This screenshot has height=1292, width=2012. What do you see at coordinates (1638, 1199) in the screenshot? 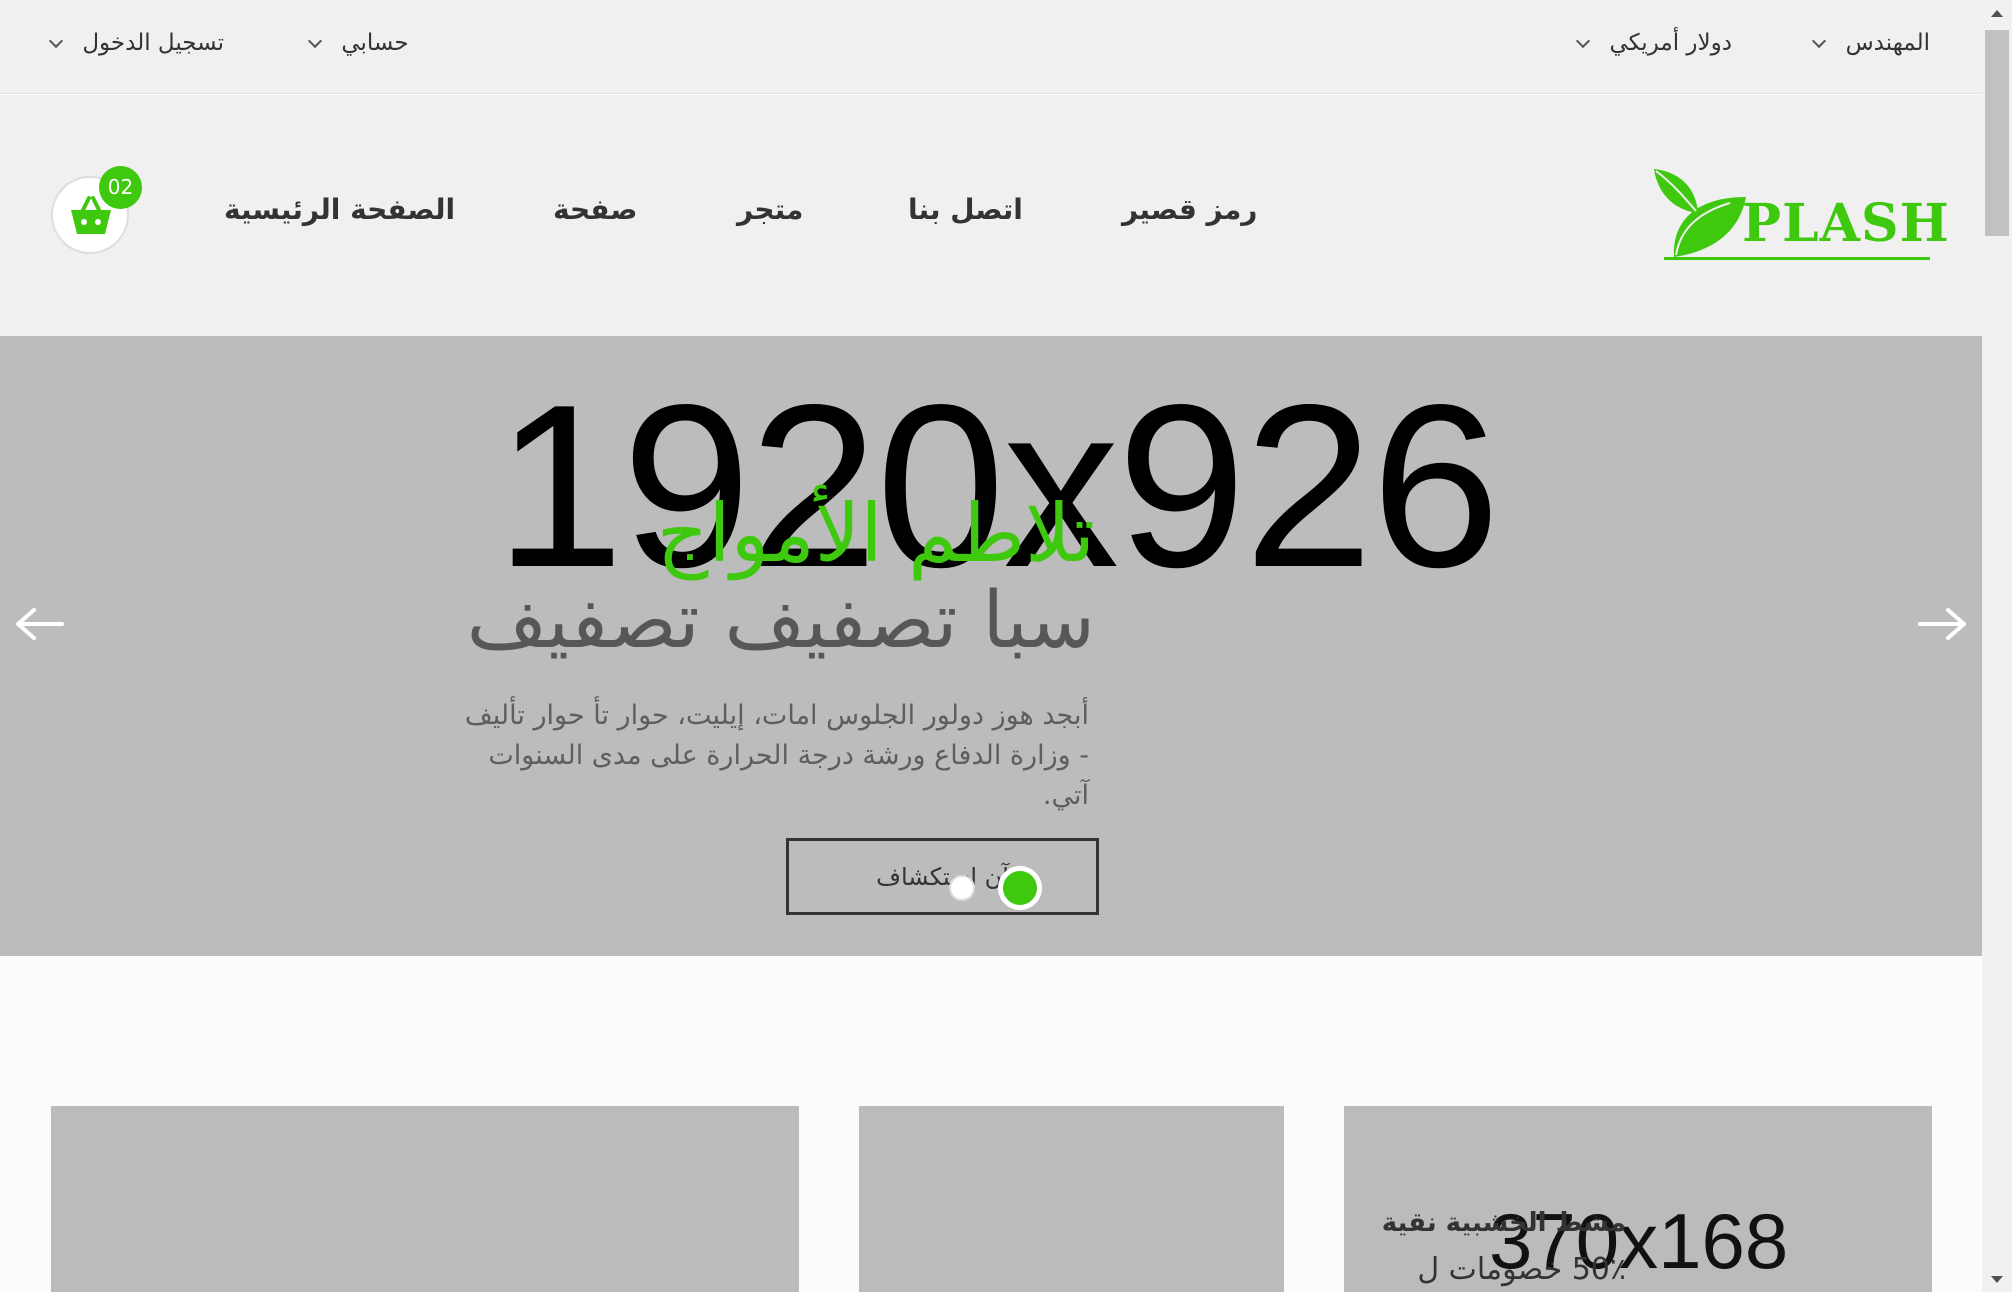
I see `promo-banner: 370x168 مشط الخشبية نقية 50٪ خصومات ل` at bounding box center [1638, 1199].